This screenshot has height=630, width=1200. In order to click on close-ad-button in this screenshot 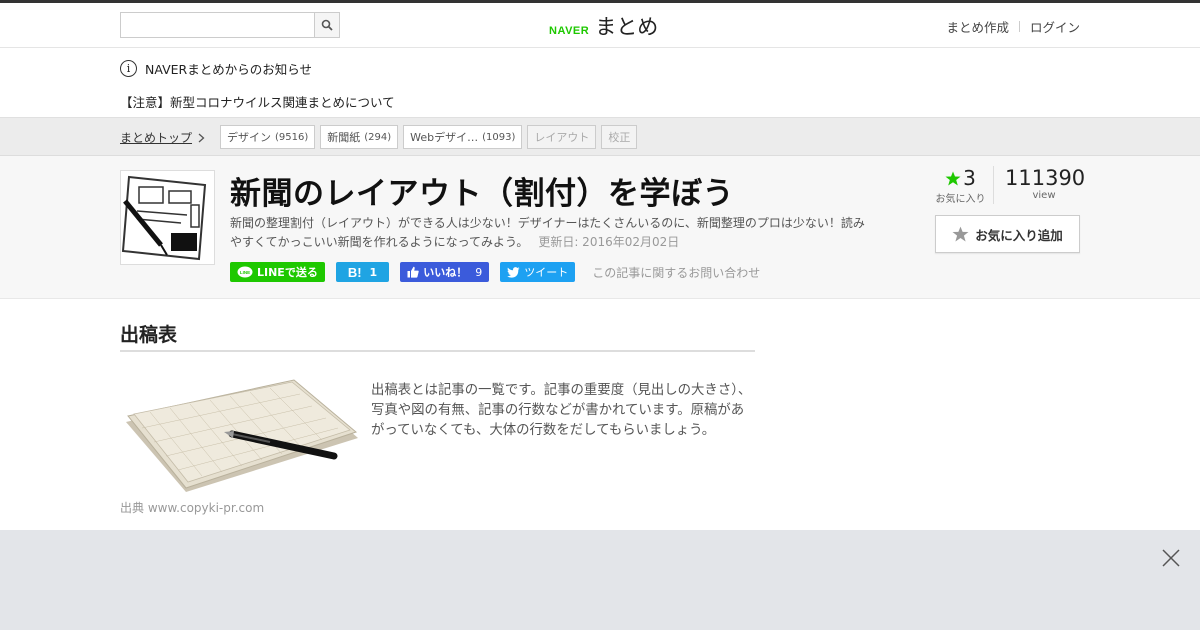, I will do `click(1171, 558)`.